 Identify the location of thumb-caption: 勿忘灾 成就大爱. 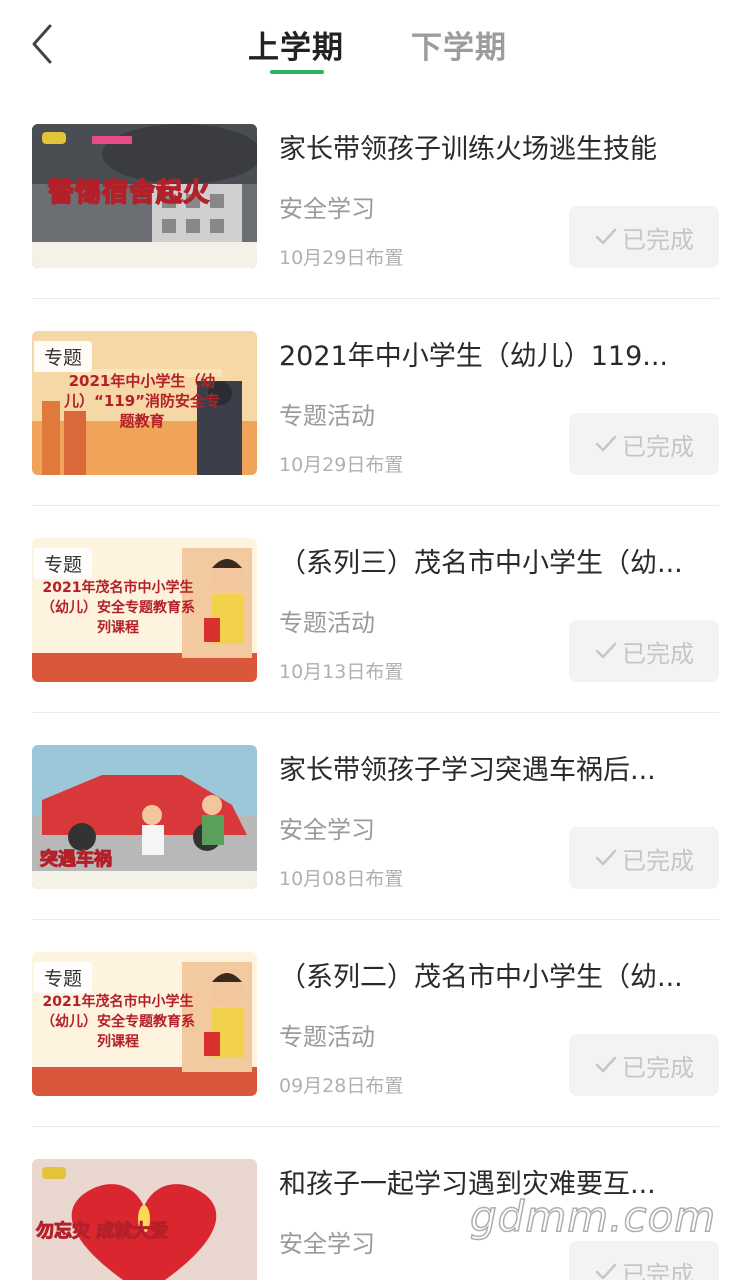
(102, 1232).